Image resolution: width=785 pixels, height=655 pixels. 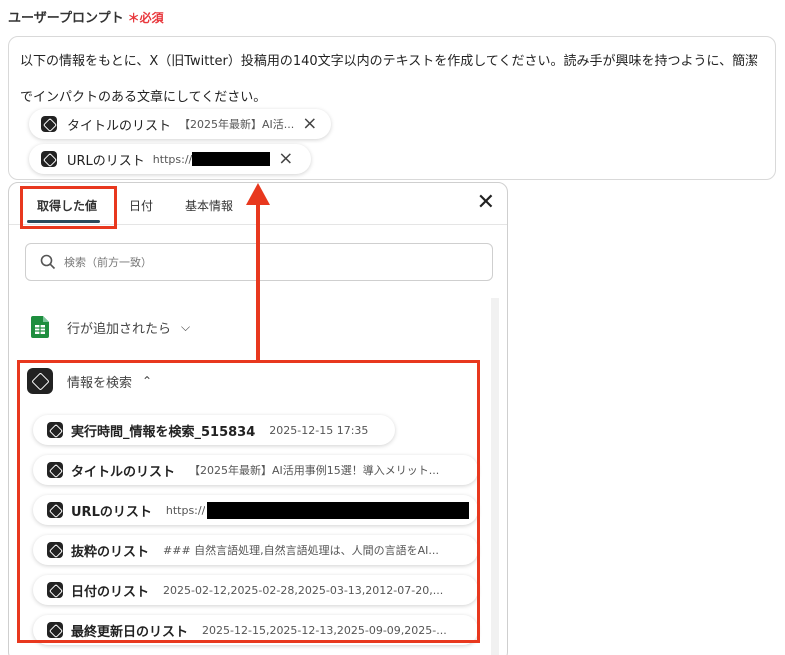 I want to click on close-icon: ✕, so click(x=486, y=203).